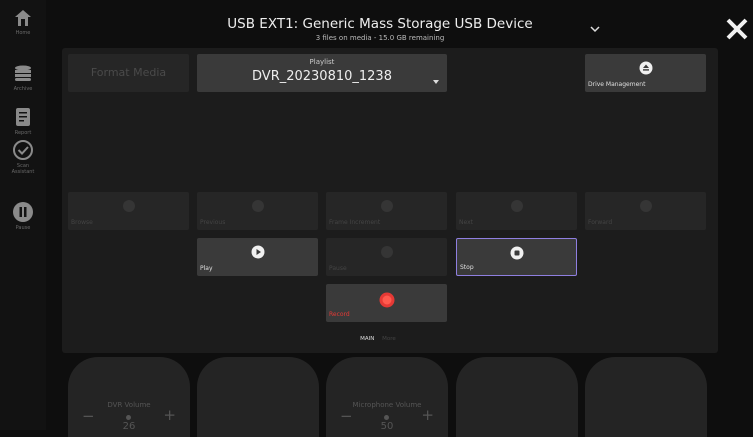 The height and width of the screenshot is (437, 753). I want to click on home-icon, so click(23, 18).